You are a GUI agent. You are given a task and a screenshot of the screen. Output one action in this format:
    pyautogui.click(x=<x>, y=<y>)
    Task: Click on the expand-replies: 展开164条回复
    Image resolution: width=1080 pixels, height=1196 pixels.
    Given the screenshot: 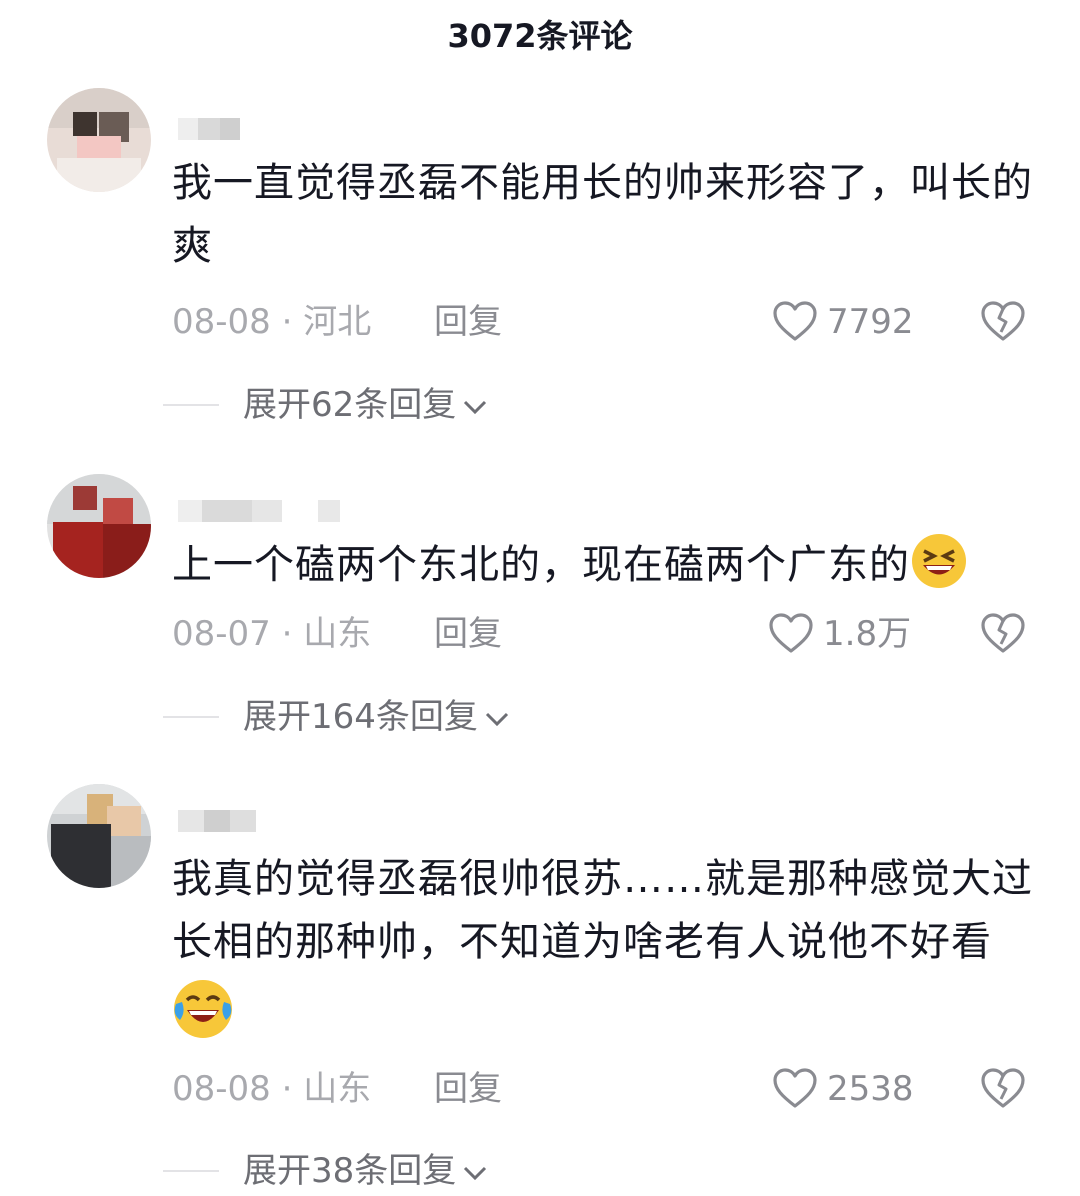 What is the action you would take?
    pyautogui.click(x=463, y=717)
    